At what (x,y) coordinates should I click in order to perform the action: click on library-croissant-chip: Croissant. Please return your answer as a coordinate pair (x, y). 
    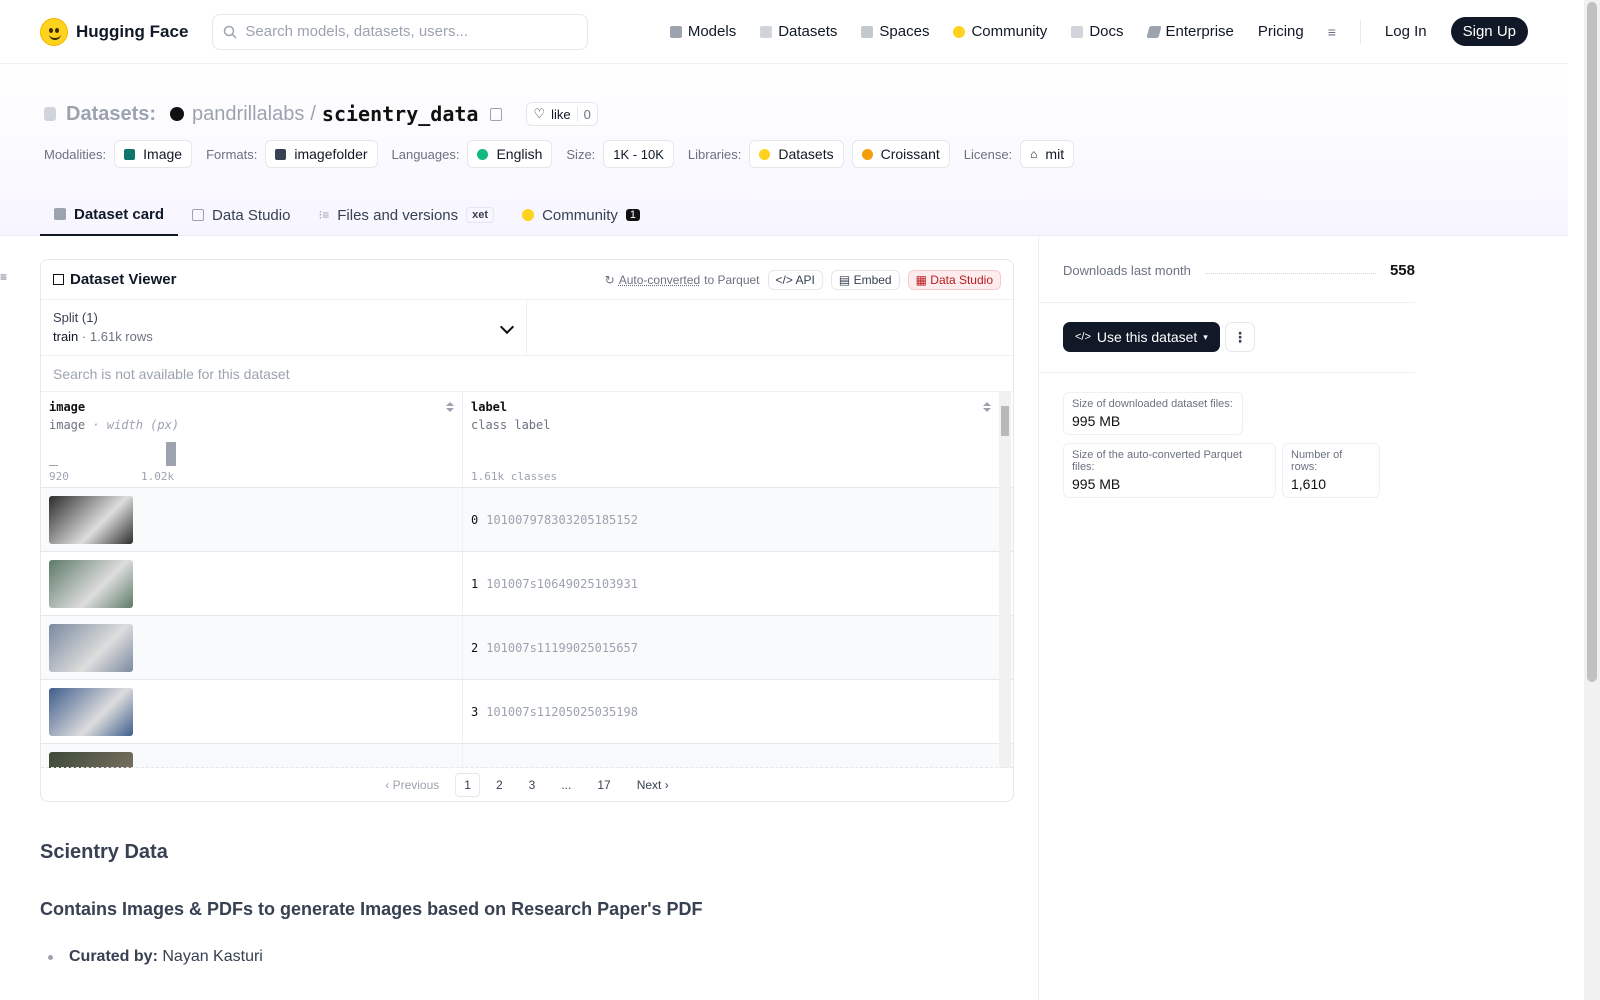
    Looking at the image, I should click on (900, 154).